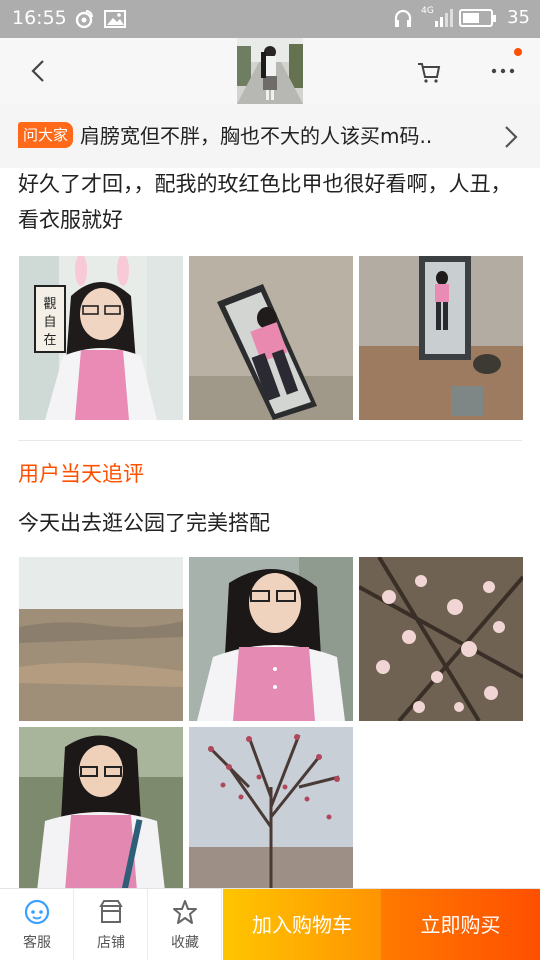 The image size is (540, 960). I want to click on ask-question: 肩膀宽但不胖，胸也不大的人该买m码.., so click(256, 136).